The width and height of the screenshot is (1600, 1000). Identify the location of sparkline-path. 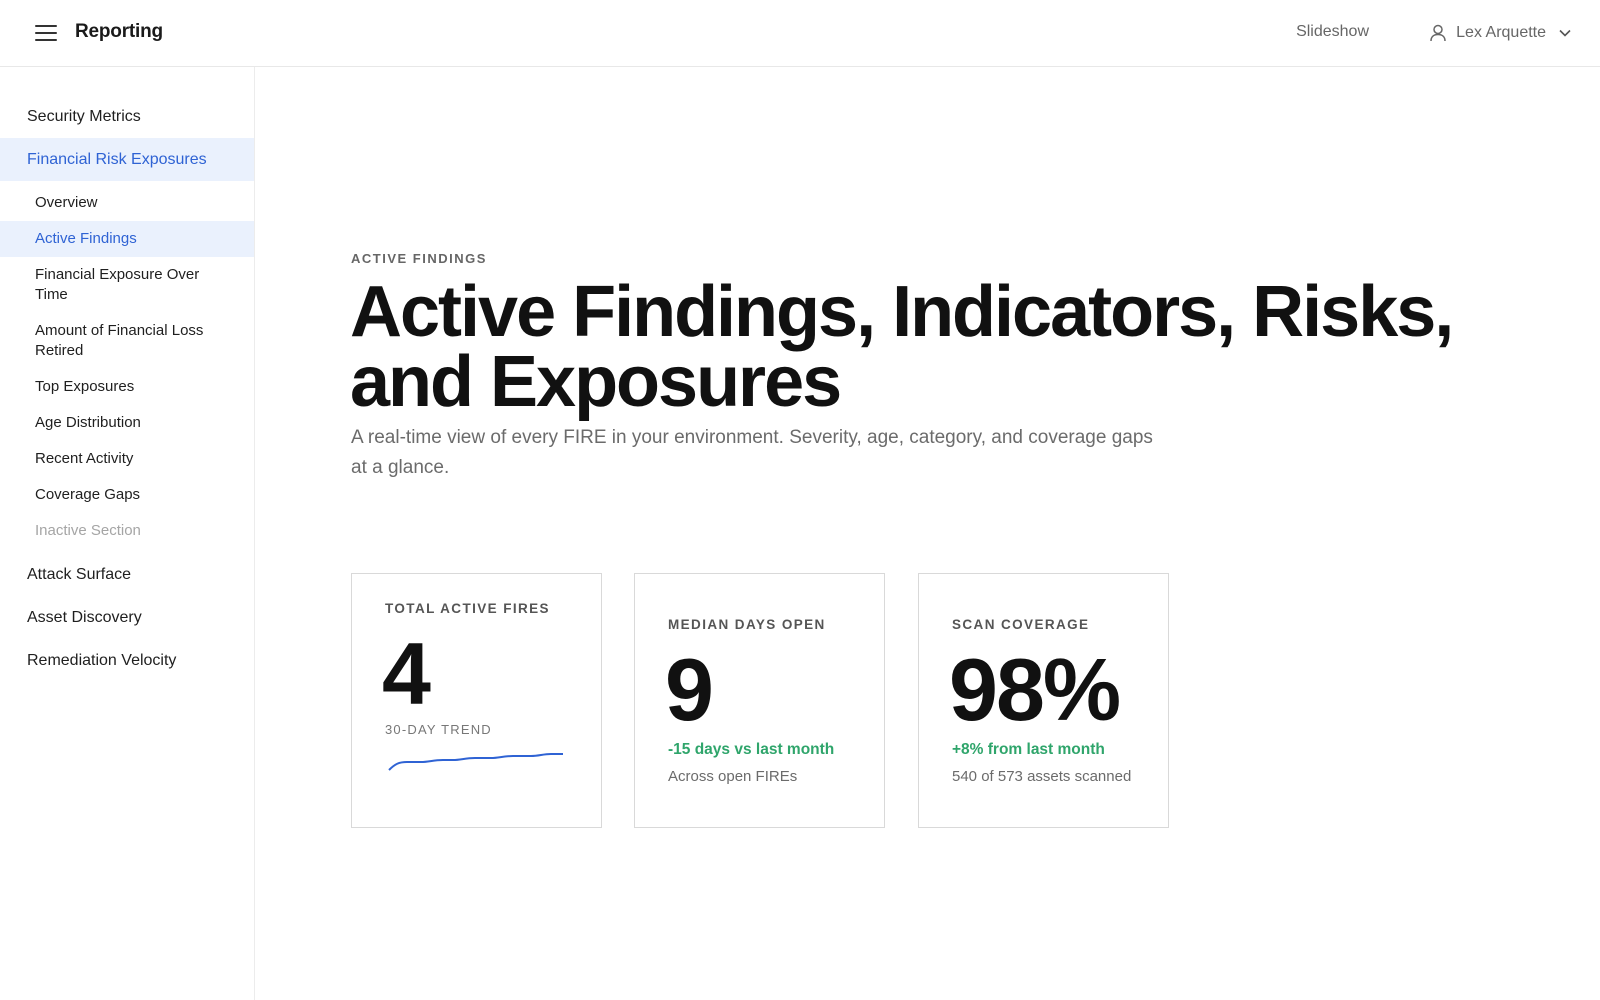
(475, 762).